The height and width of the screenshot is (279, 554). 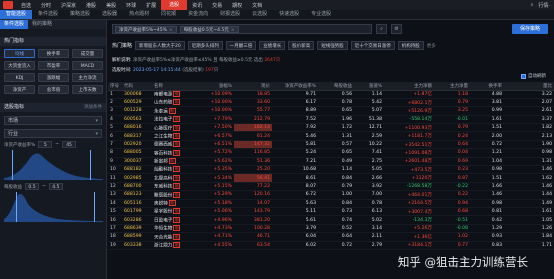 I want to click on column-header: 现价, so click(x=253, y=86).